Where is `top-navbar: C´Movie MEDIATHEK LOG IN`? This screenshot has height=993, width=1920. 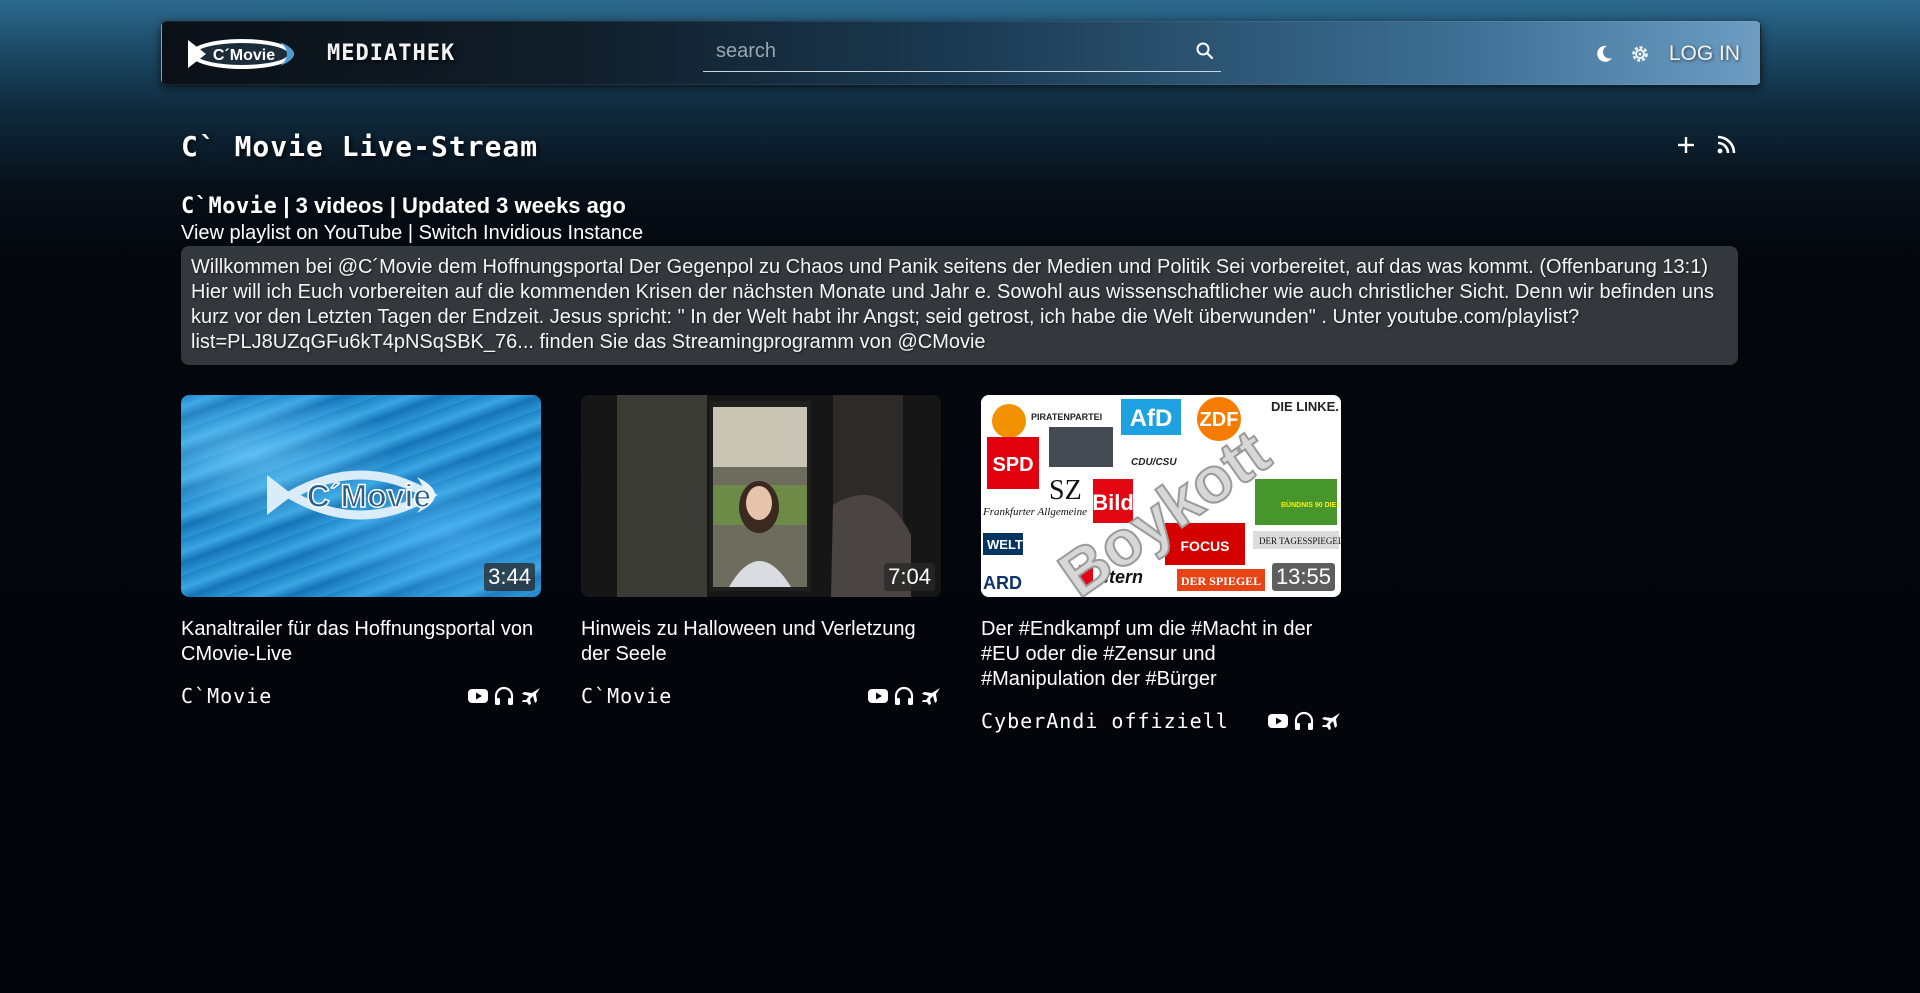 top-navbar: C´Movie MEDIATHEK LOG IN is located at coordinates (961, 53).